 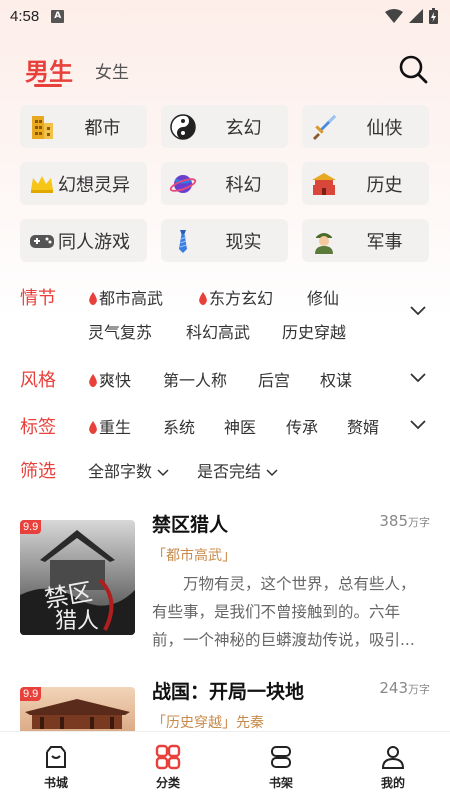 I want to click on filter-key-sift: 筛选, so click(x=38, y=471).